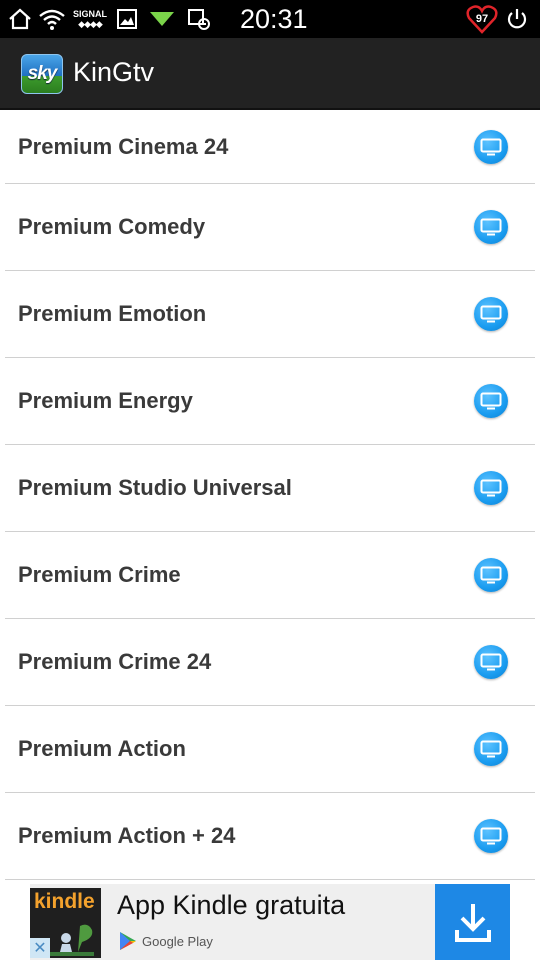  I want to click on channel-name: Premium Comedy, so click(112, 226).